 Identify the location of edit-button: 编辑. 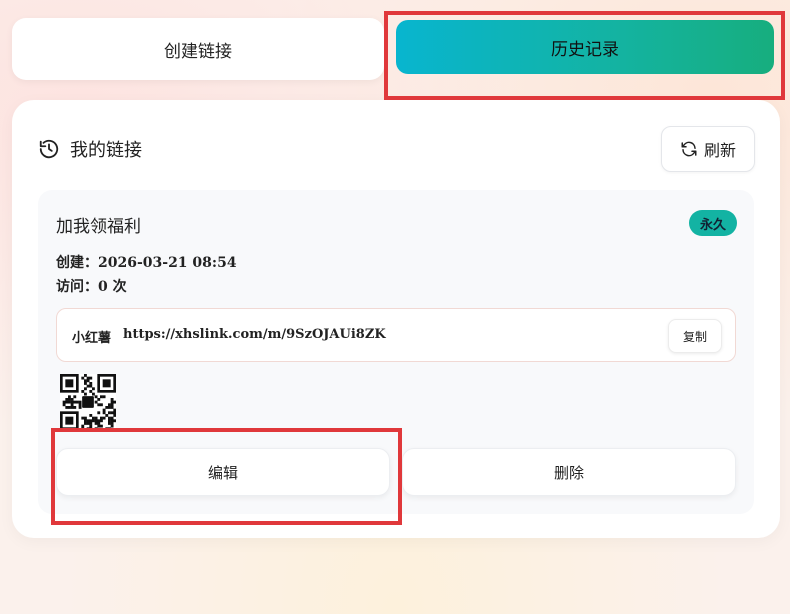
(223, 472).